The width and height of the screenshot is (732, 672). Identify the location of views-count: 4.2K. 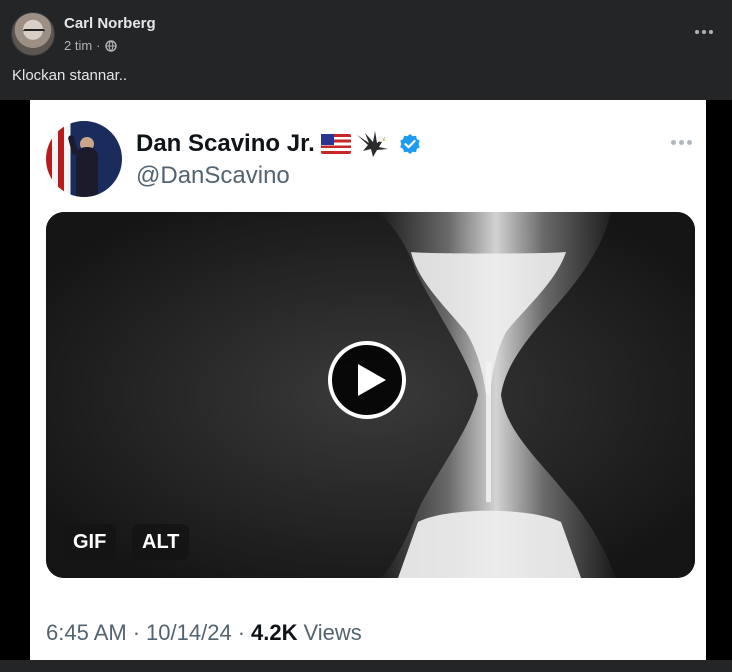
(274, 632).